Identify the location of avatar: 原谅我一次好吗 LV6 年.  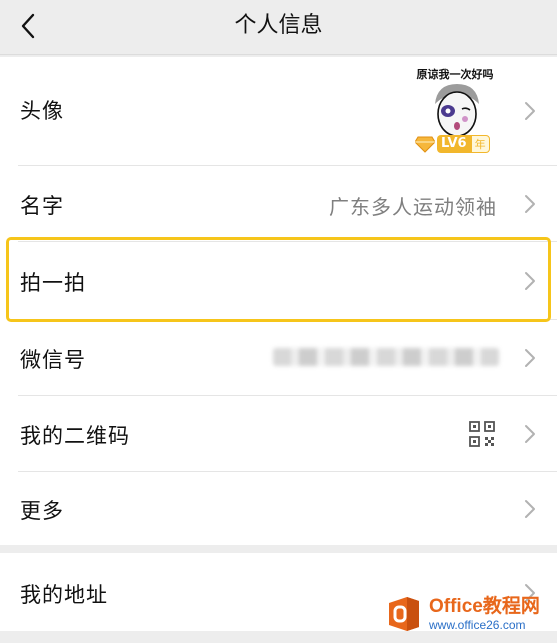
(455, 113).